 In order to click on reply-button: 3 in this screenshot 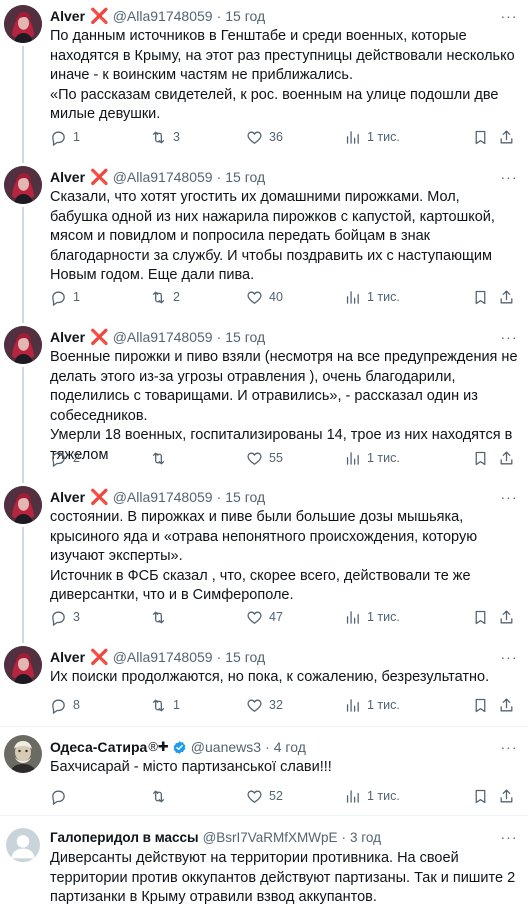, I will do `click(65, 617)`.